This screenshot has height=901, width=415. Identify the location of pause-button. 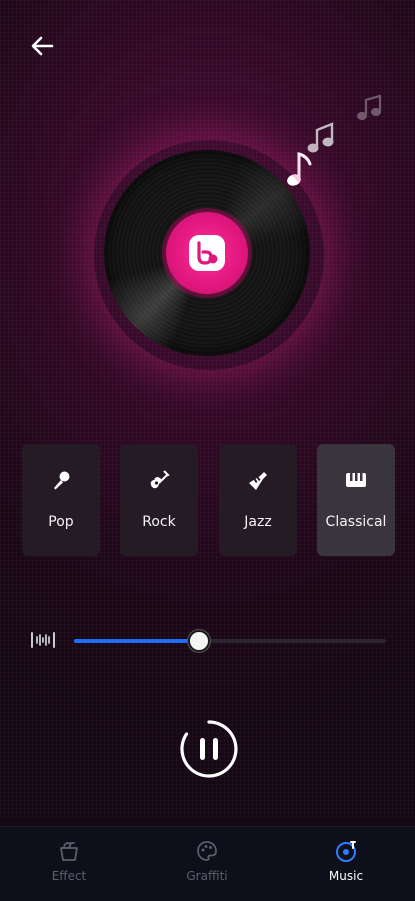
(209, 749).